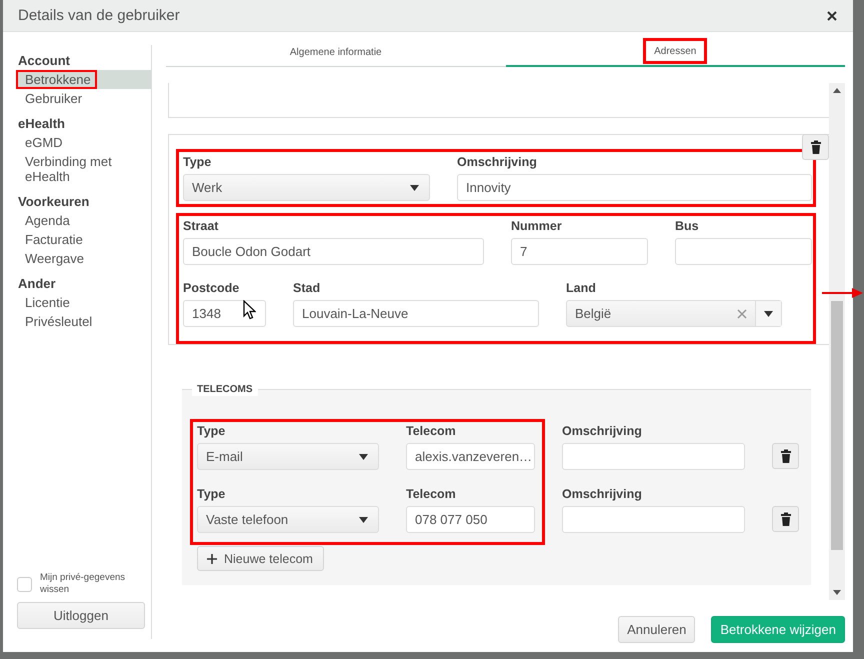 Image resolution: width=864 pixels, height=659 pixels. What do you see at coordinates (41, 124) in the screenshot?
I see `sidebar-heading: eHealth` at bounding box center [41, 124].